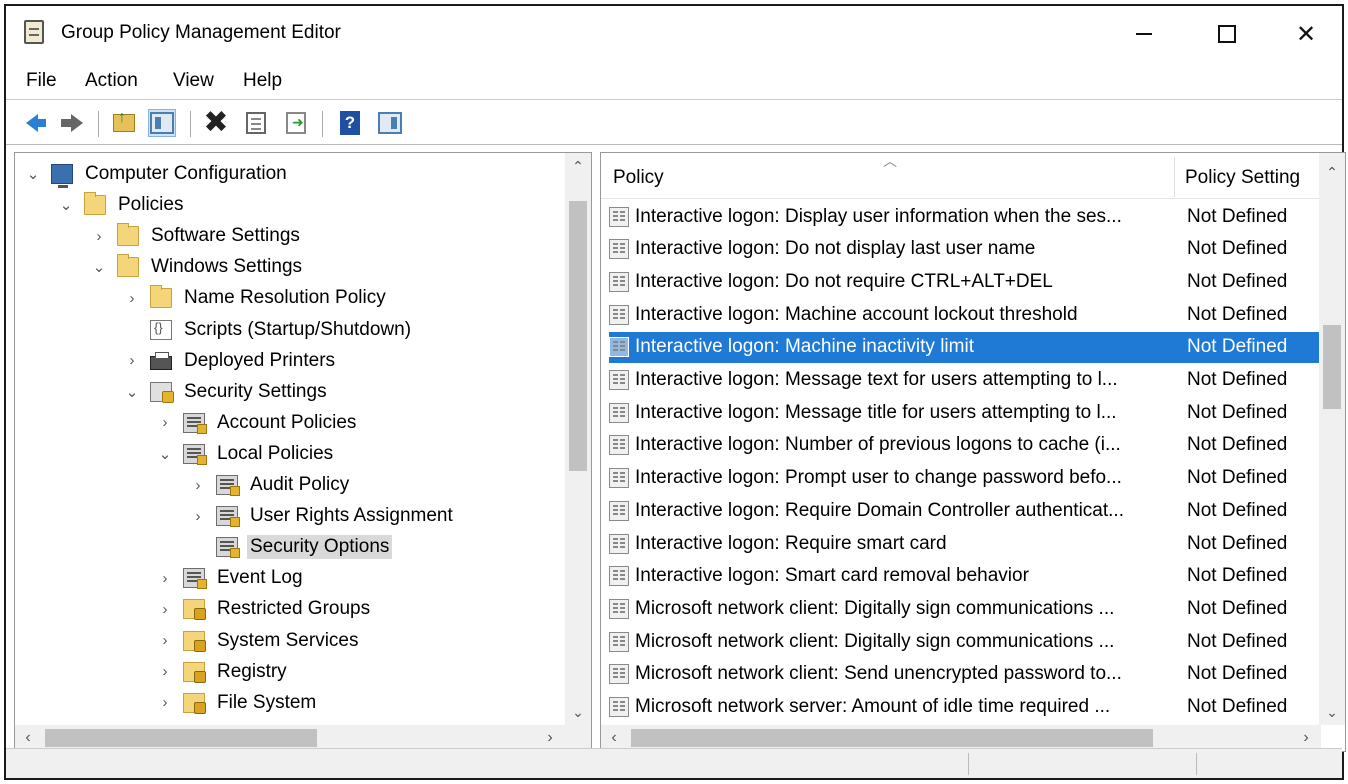 Image resolution: width=1348 pixels, height=784 pixels. Describe the element at coordinates (124, 123) in the screenshot. I see `up-one-level-button` at that location.